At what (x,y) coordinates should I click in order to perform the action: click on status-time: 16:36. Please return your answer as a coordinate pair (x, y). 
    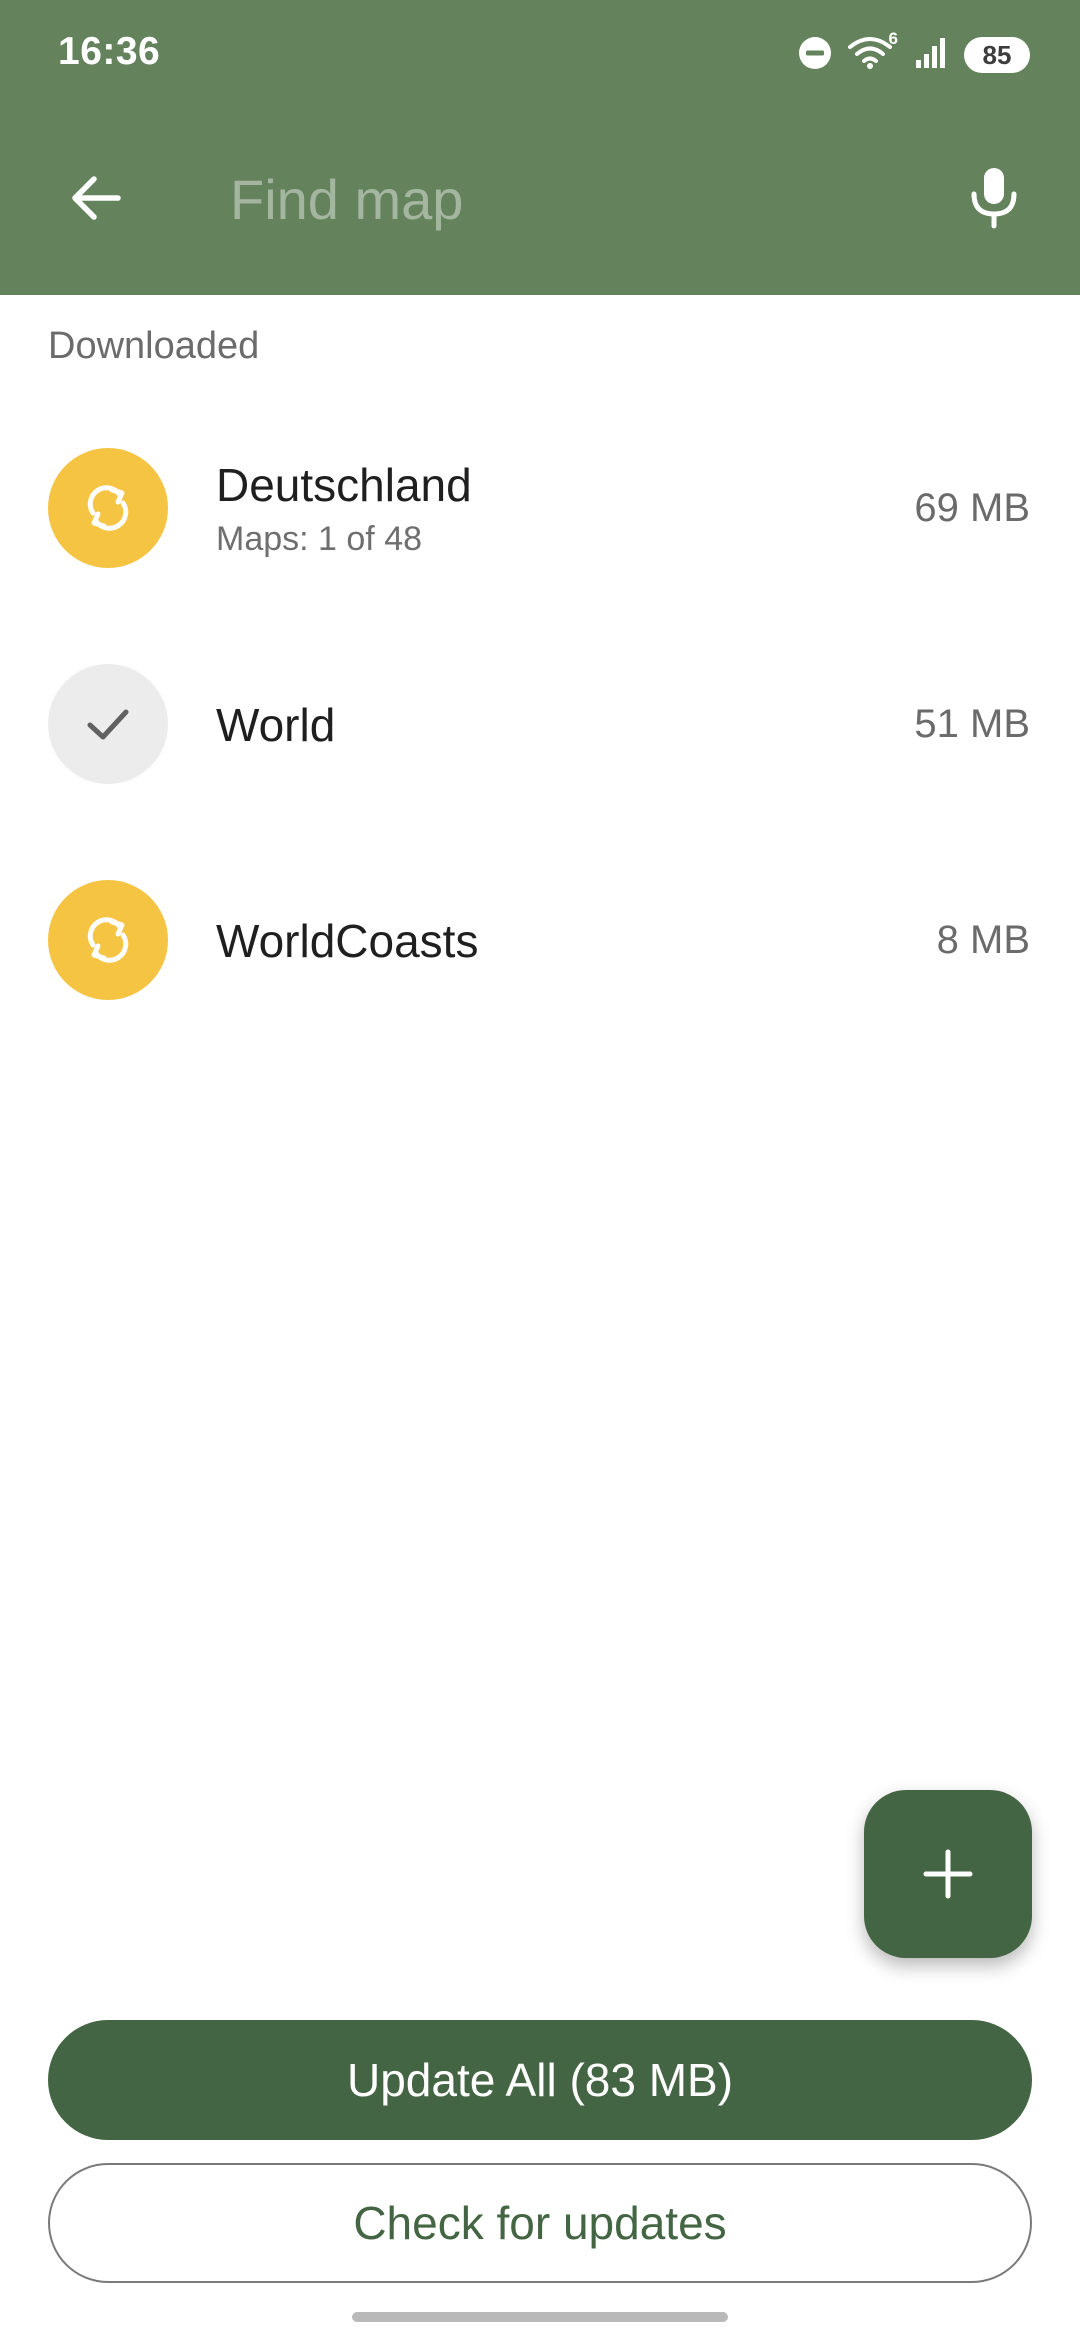
    Looking at the image, I should click on (109, 51).